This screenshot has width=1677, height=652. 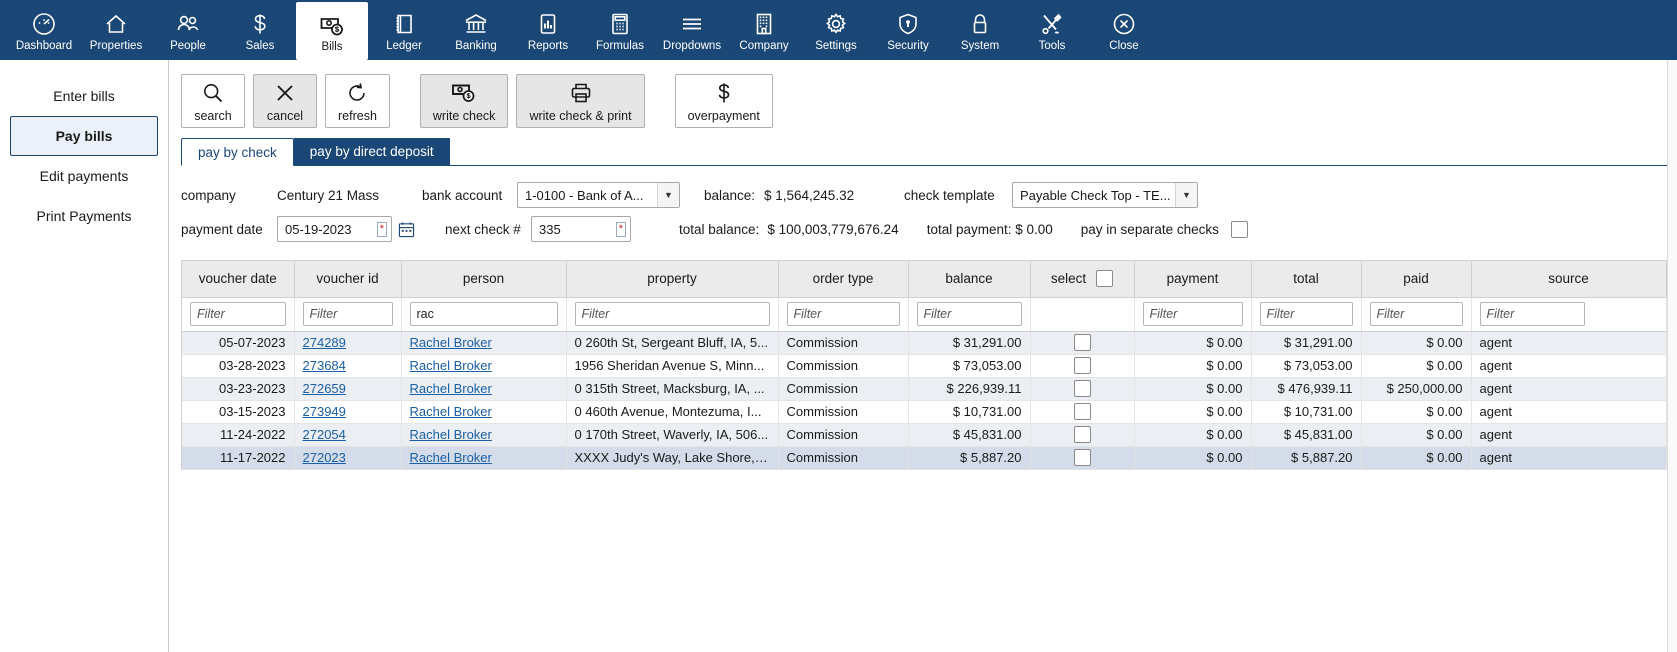 I want to click on column-header-select: select, so click(x=1082, y=279).